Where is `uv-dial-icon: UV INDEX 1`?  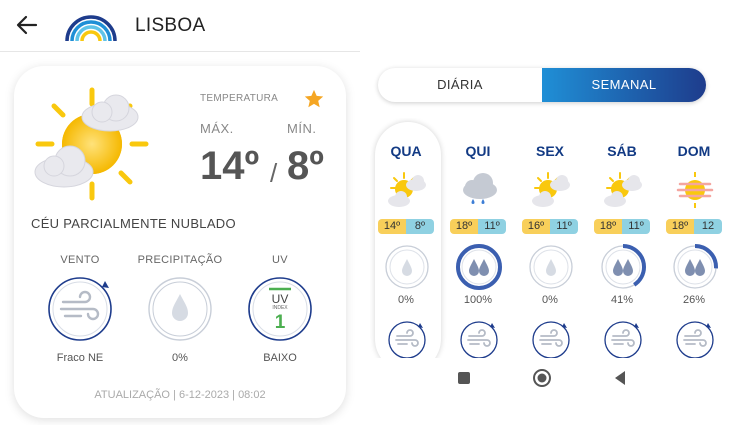 uv-dial-icon: UV INDEX 1 is located at coordinates (280, 309).